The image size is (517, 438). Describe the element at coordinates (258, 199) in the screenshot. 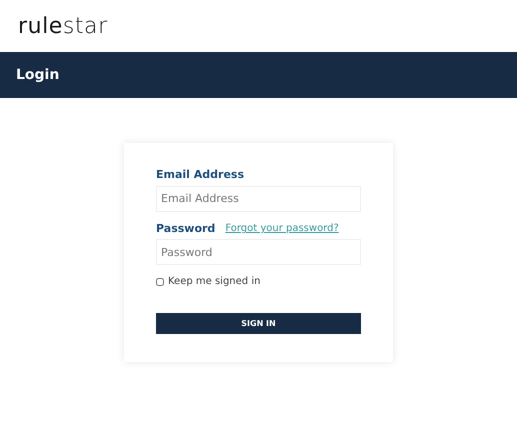

I see `email-field: Email Address` at that location.